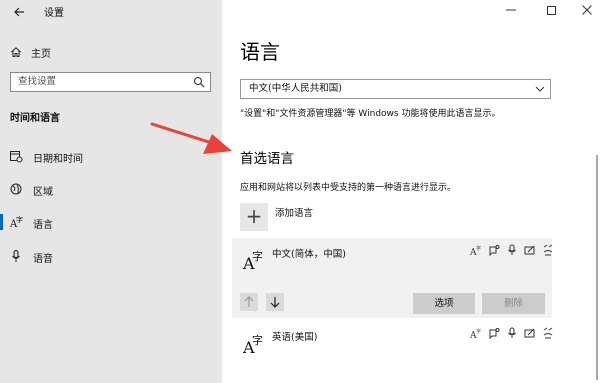  What do you see at coordinates (37, 81) in the screenshot?
I see `search-placeholder: 查找设置` at bounding box center [37, 81].